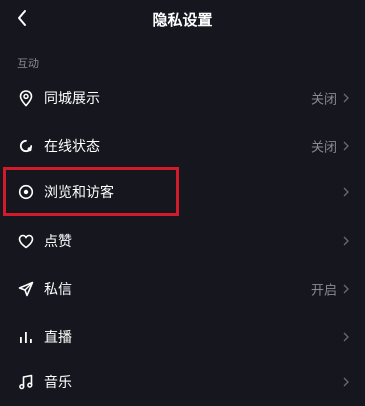 The height and width of the screenshot is (406, 365). Describe the element at coordinates (91, 191) in the screenshot. I see `highlight-annotation-box` at that location.